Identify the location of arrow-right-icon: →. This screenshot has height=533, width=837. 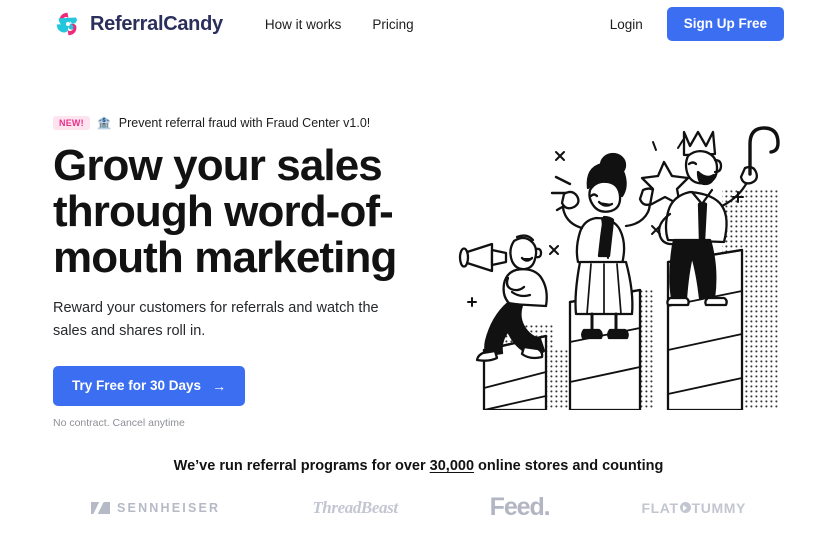
(219, 386).